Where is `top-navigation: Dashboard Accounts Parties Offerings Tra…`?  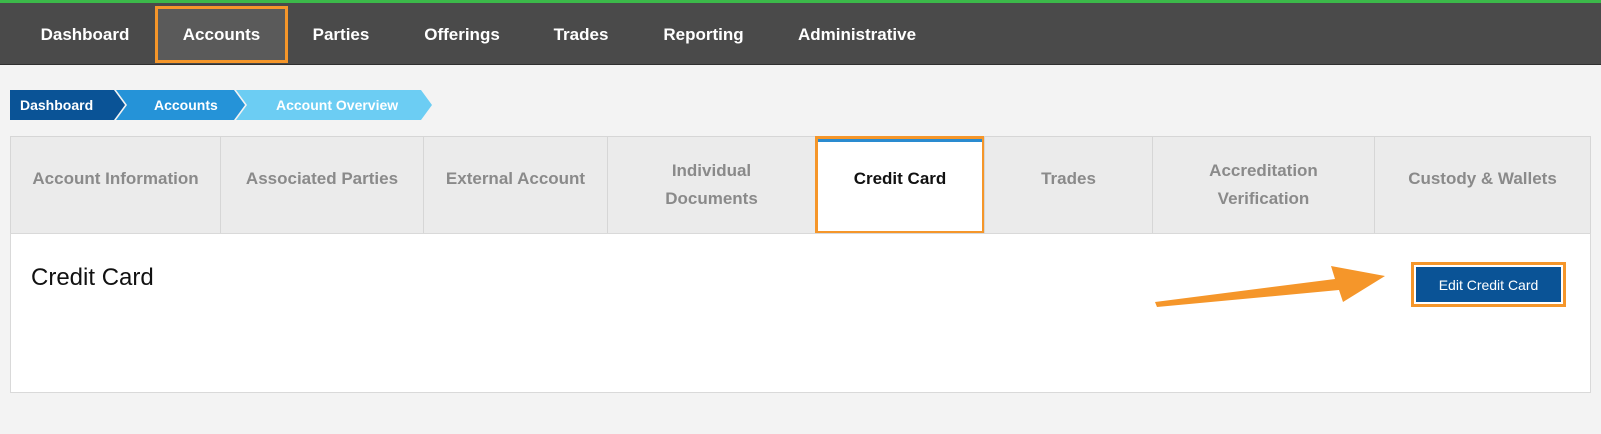
top-navigation: Dashboard Accounts Parties Offerings Tra… is located at coordinates (800, 32).